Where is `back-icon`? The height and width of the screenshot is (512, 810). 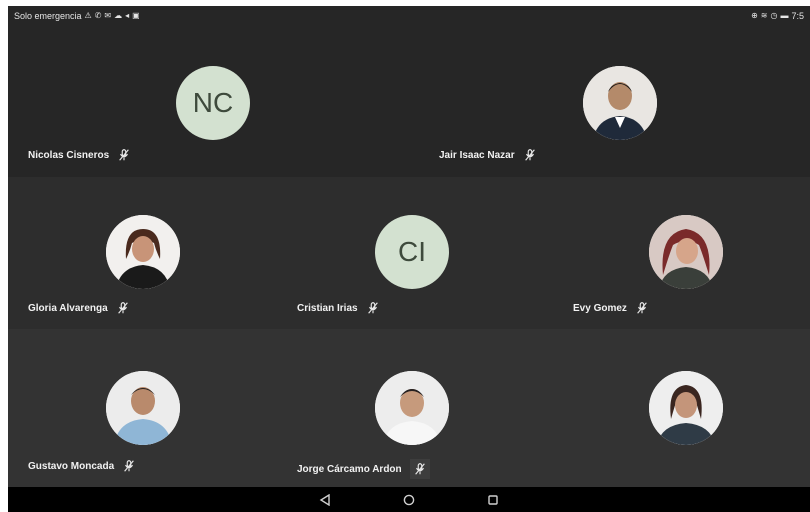
back-icon is located at coordinates (324, 499).